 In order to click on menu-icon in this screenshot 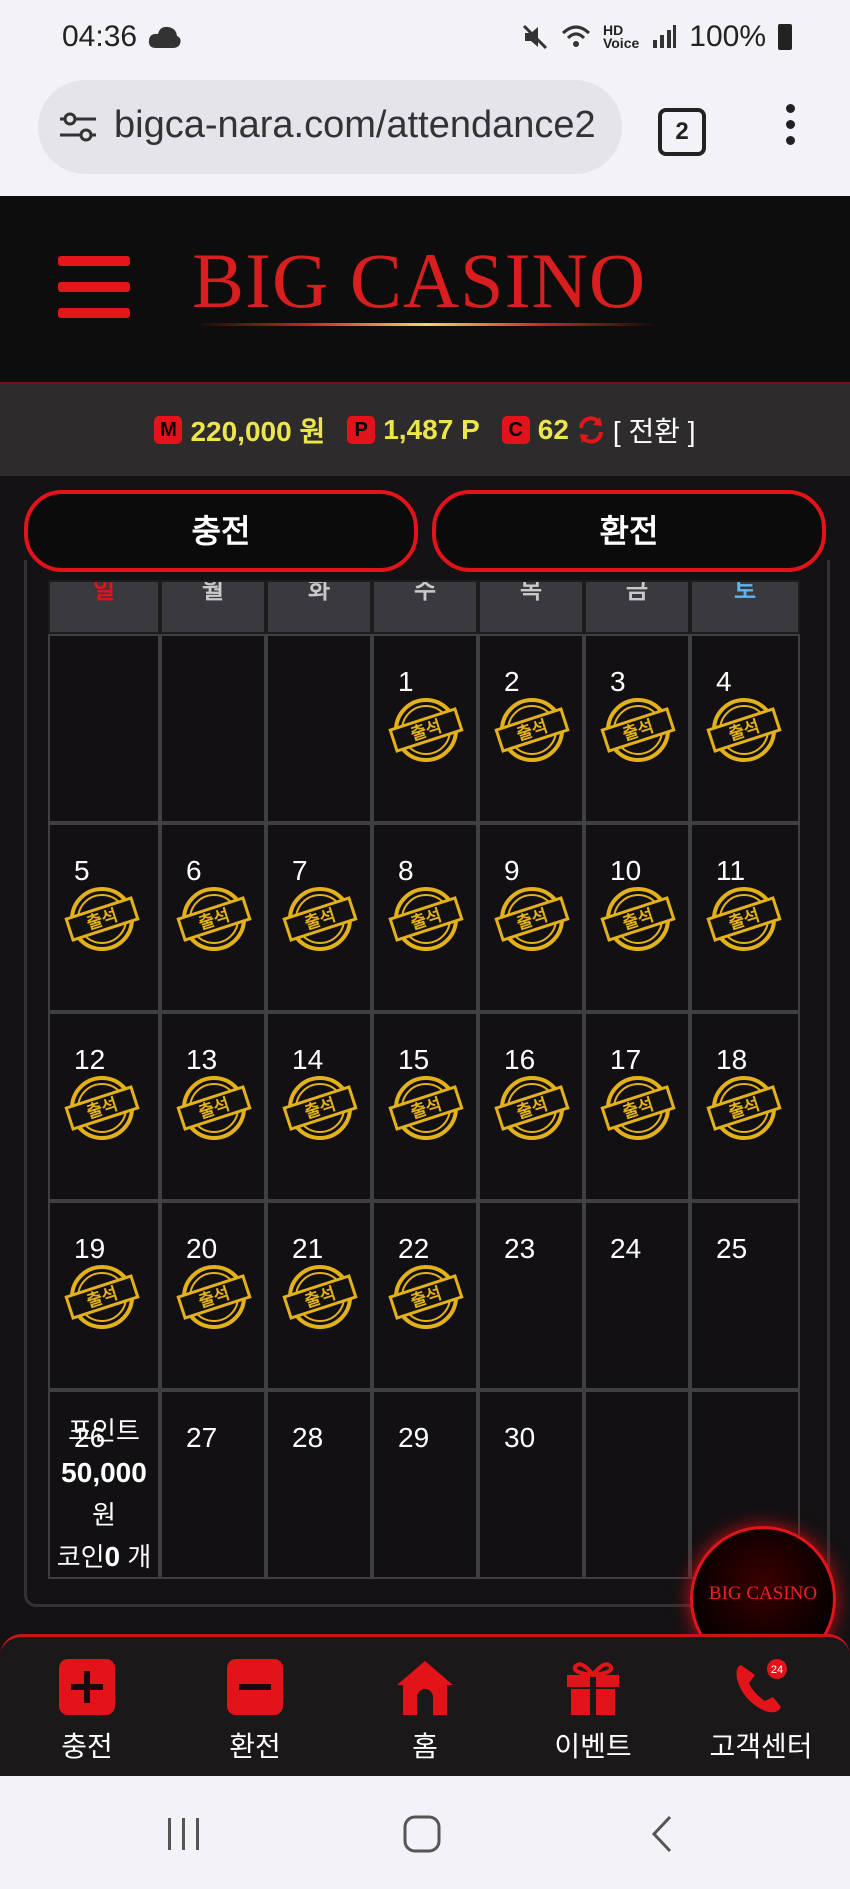, I will do `click(94, 287)`.